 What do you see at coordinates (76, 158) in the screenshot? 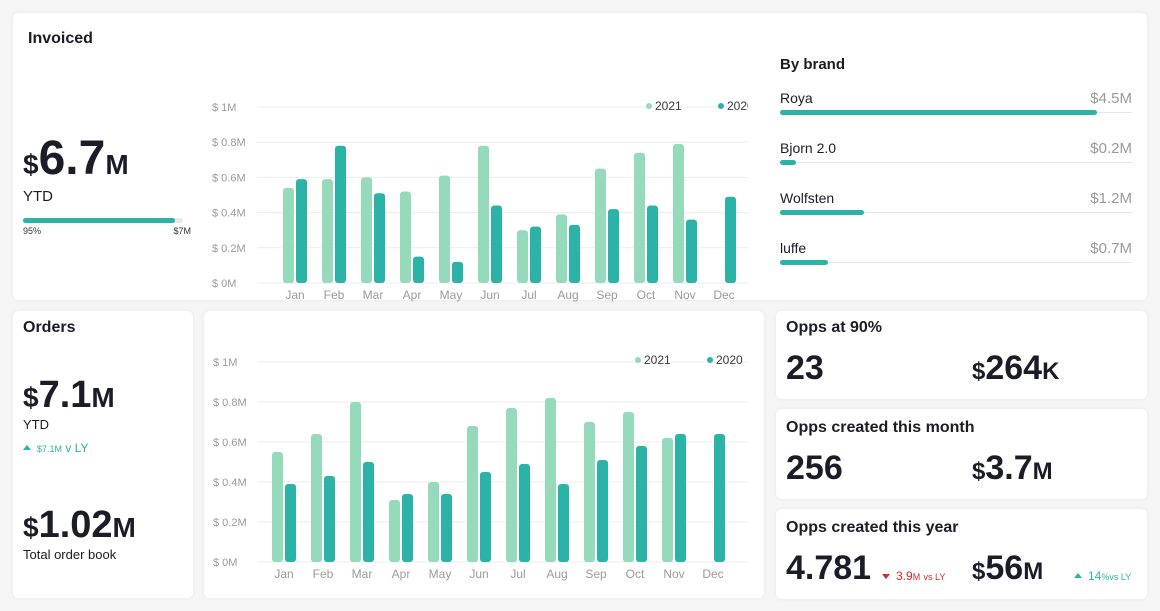
I see `invoiced-ytd-value: $6.7M` at bounding box center [76, 158].